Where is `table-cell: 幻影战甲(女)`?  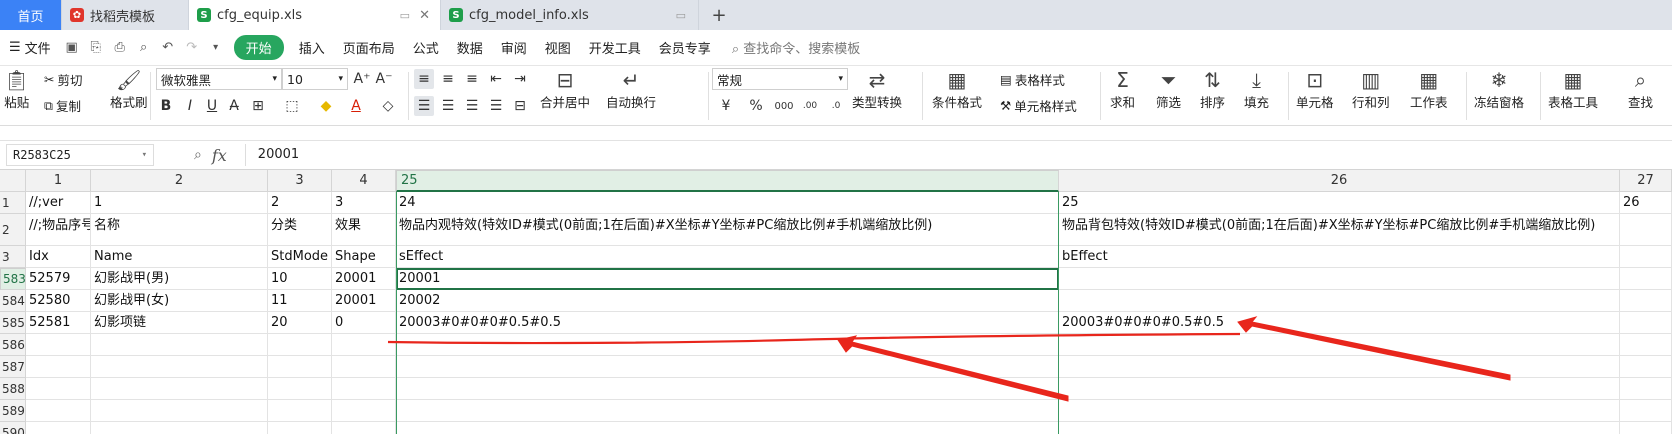
table-cell: 幻影战甲(女) is located at coordinates (179, 301).